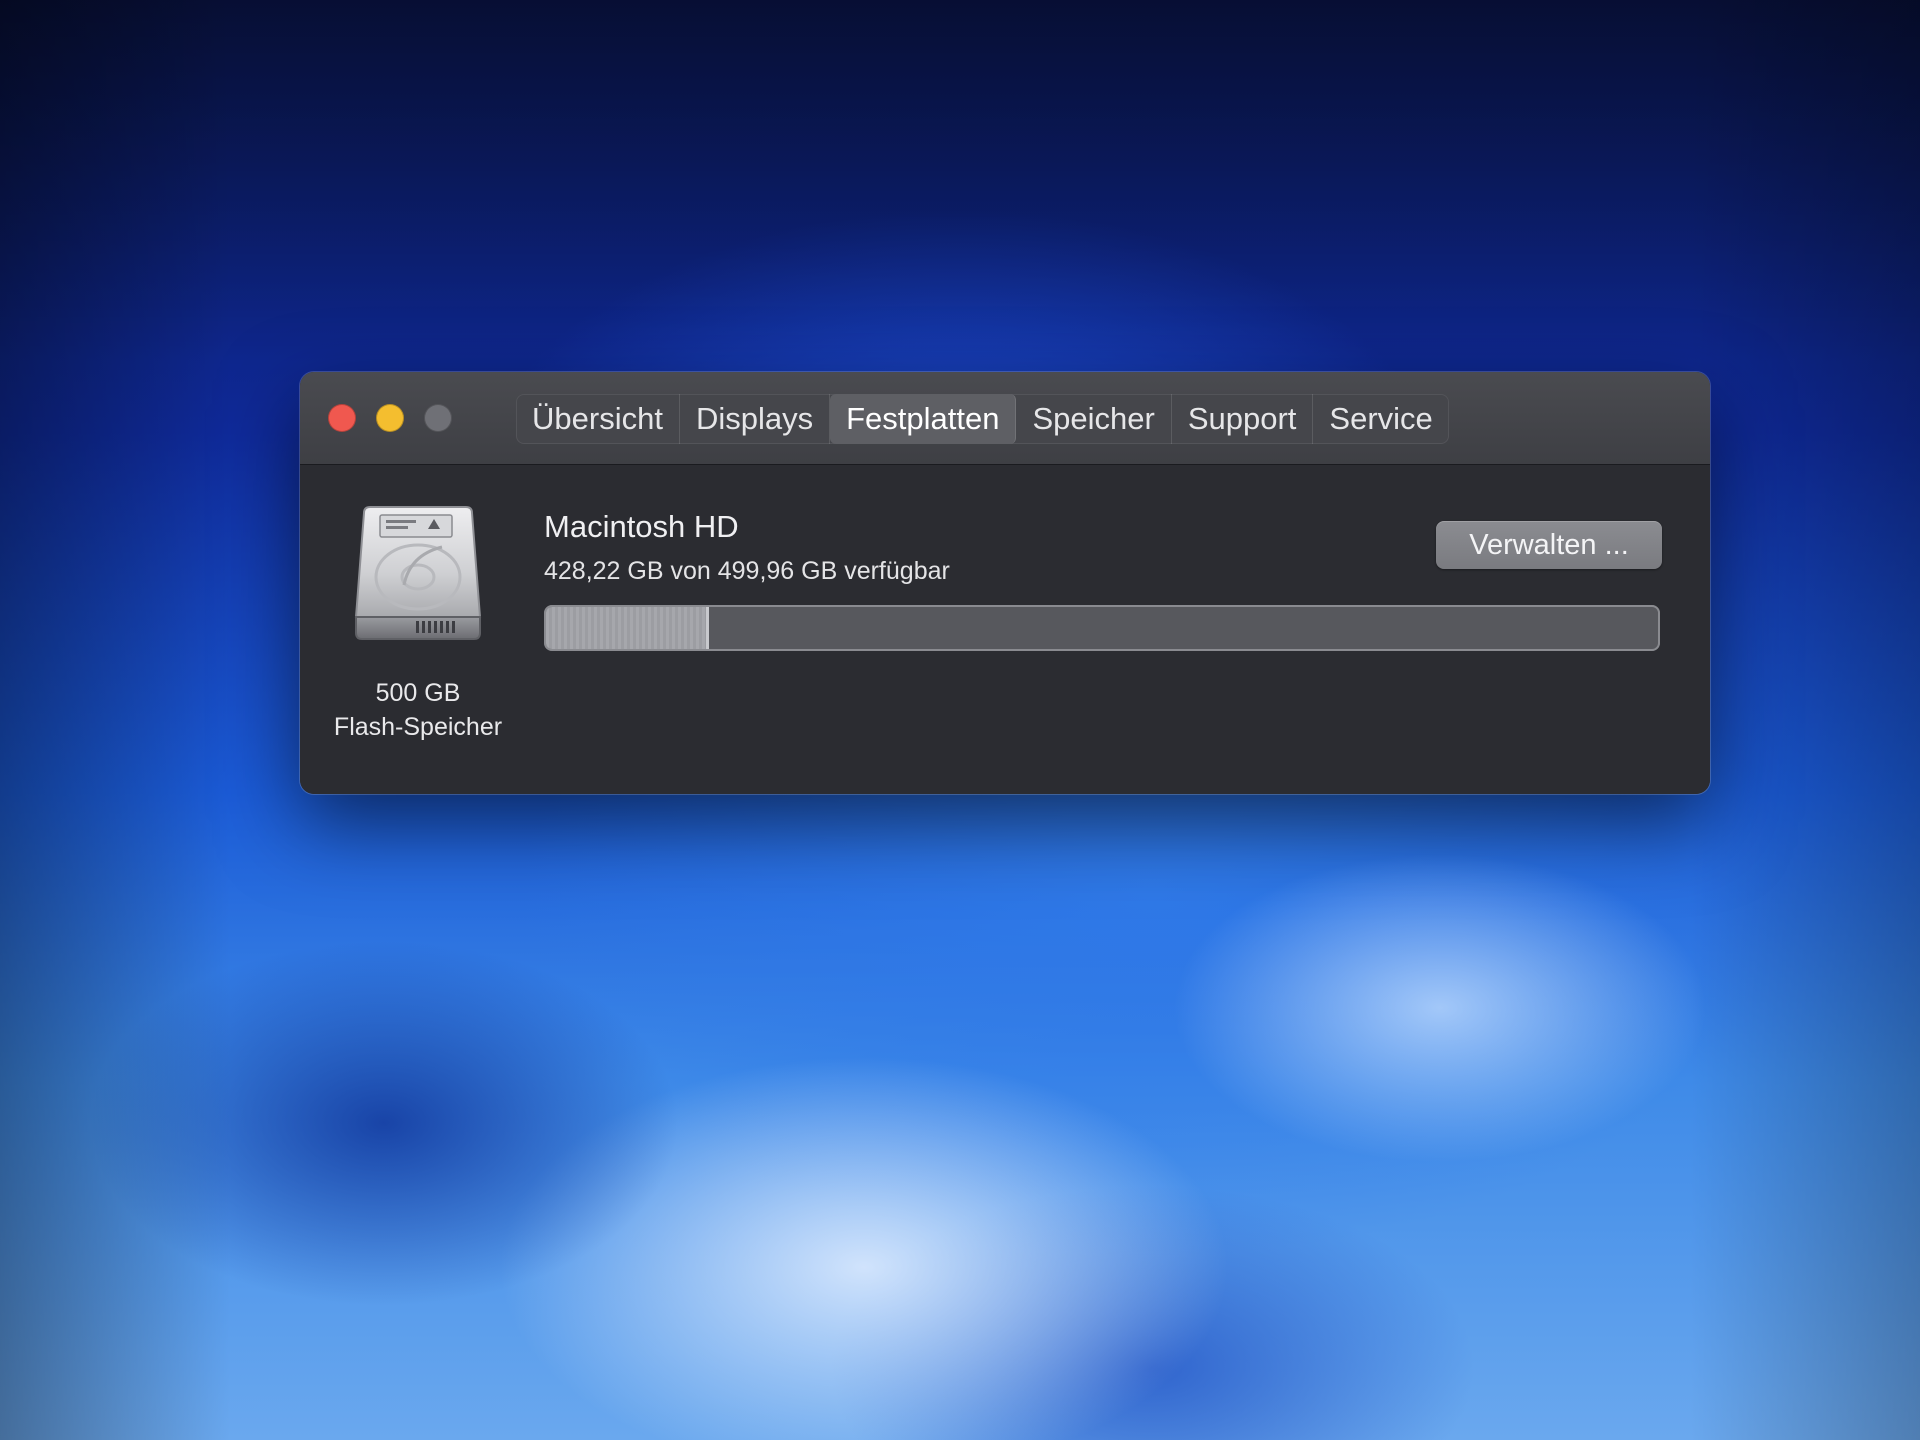  Describe the element at coordinates (641, 526) in the screenshot. I see `volume-name: Macintosh HD` at that location.